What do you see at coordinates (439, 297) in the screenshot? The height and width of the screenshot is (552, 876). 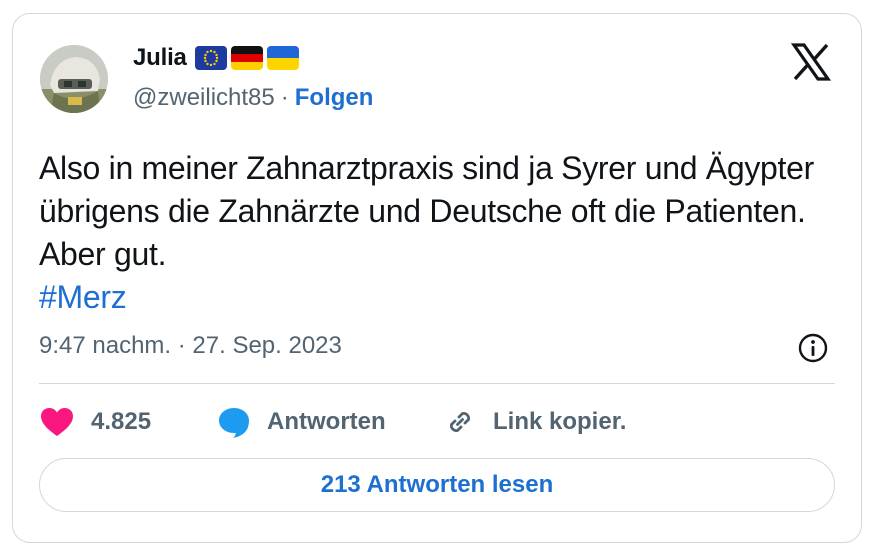 I see `hashtag-link: #Merz` at bounding box center [439, 297].